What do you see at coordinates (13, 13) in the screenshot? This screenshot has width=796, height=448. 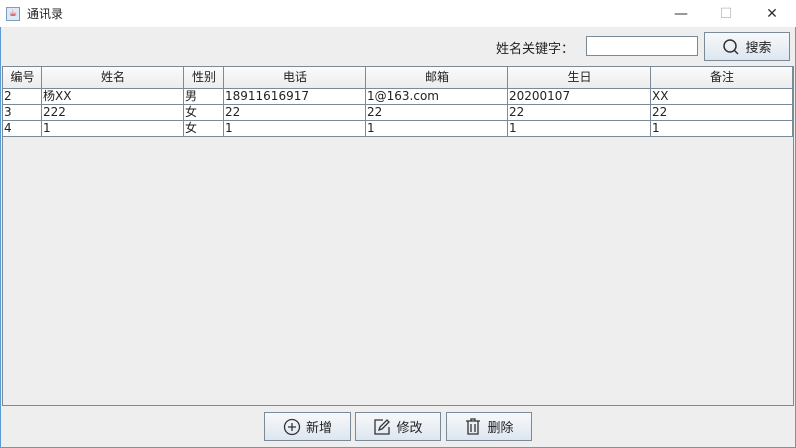 I see `java-app-icon: ☕` at bounding box center [13, 13].